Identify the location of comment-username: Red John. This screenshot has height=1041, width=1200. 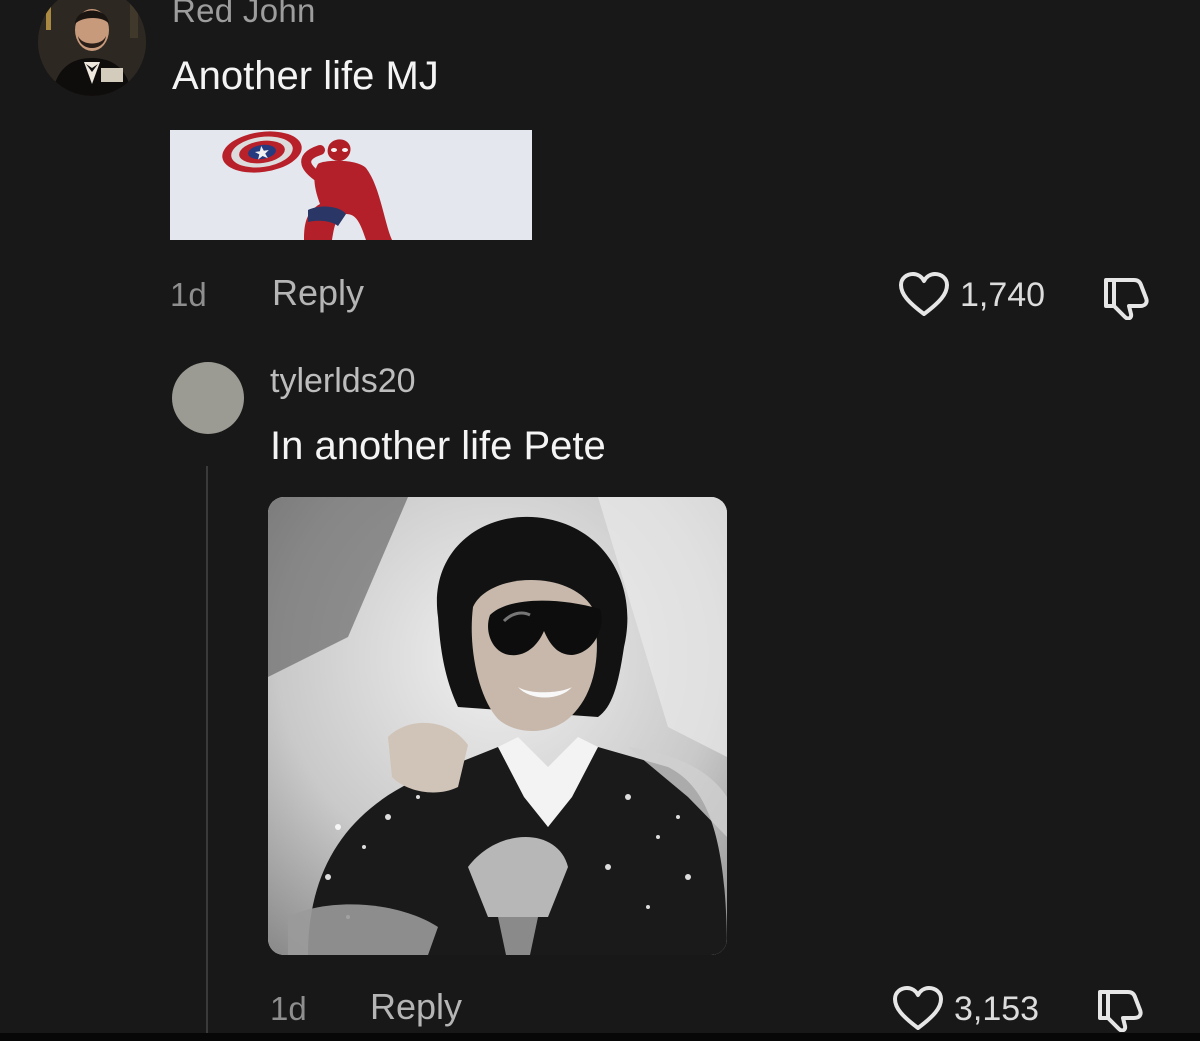
(244, 15).